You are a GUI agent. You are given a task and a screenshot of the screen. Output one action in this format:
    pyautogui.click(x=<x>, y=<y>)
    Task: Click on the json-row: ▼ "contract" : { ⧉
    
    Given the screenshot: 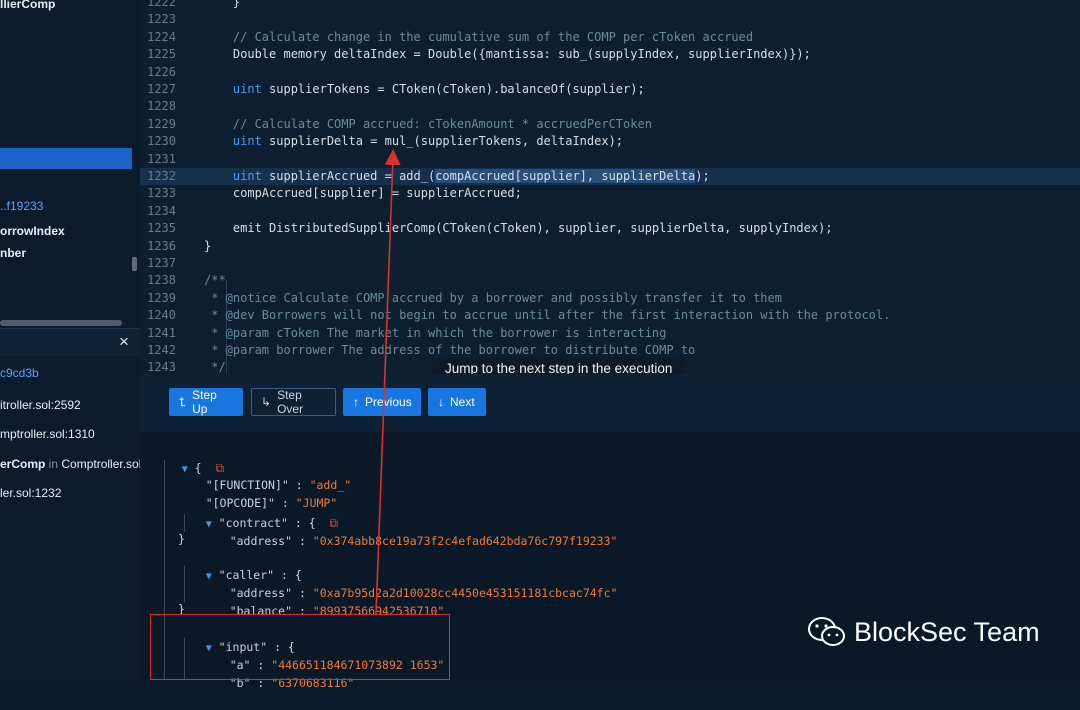 What is the action you would take?
    pyautogui.click(x=258, y=513)
    